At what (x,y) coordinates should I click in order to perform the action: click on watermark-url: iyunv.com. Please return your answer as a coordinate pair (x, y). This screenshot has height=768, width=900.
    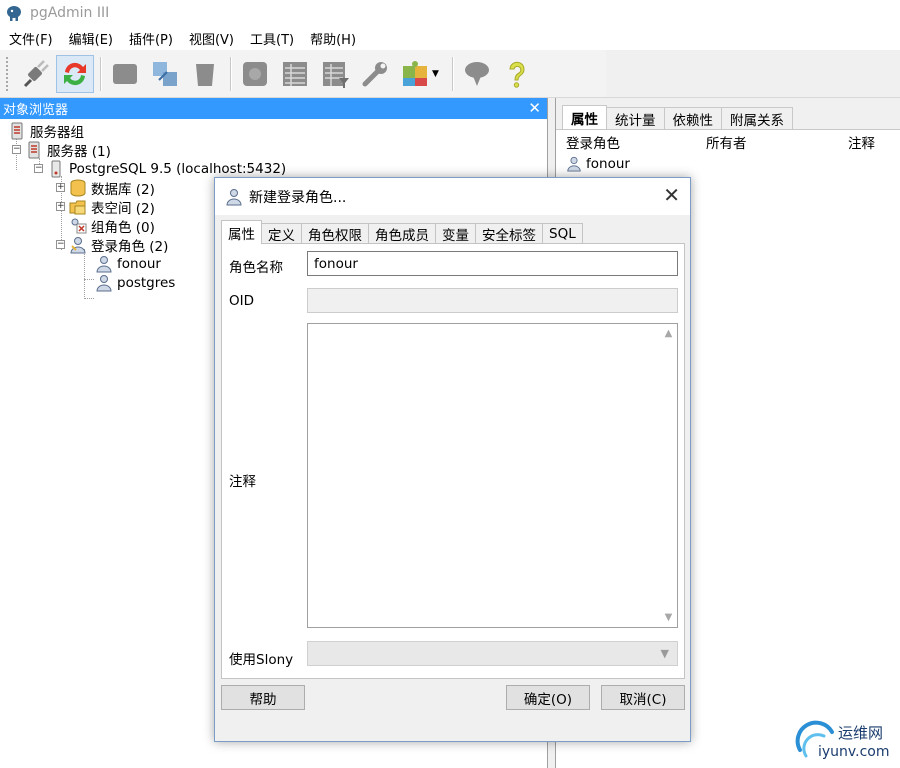
    Looking at the image, I should click on (854, 752).